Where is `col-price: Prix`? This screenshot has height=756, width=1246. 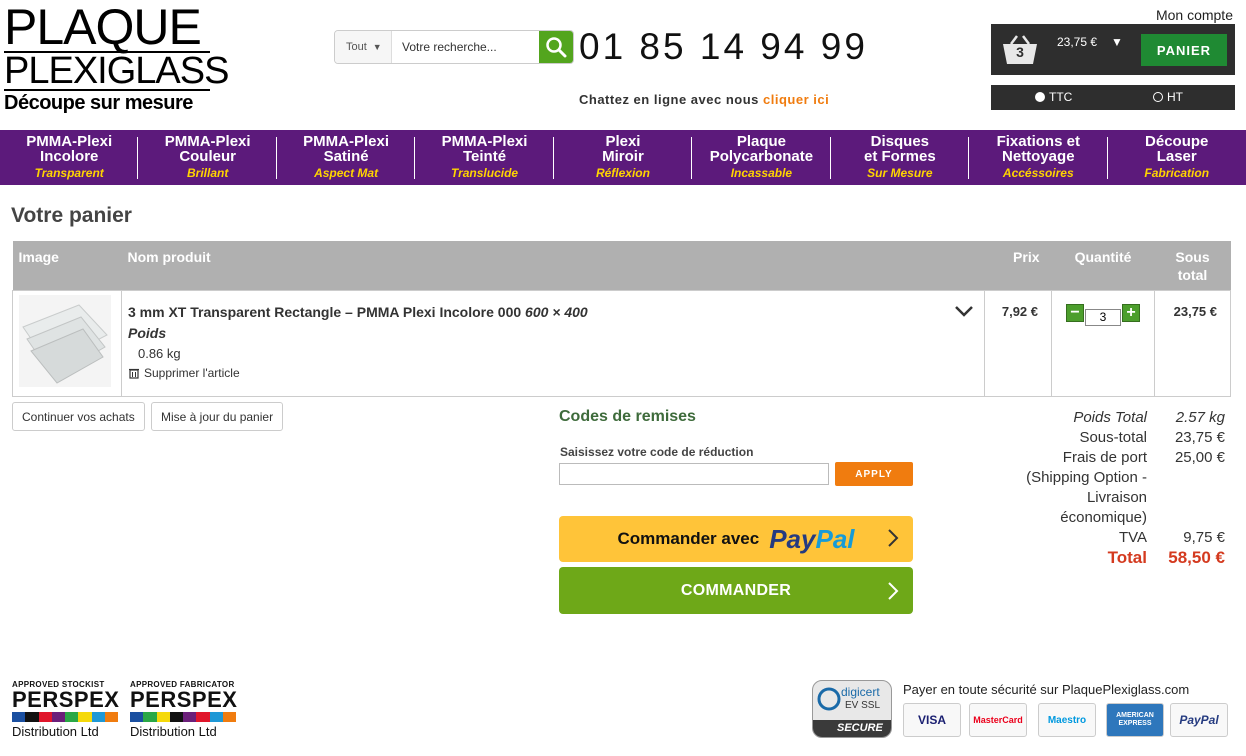
col-price: Prix is located at coordinates (1018, 265).